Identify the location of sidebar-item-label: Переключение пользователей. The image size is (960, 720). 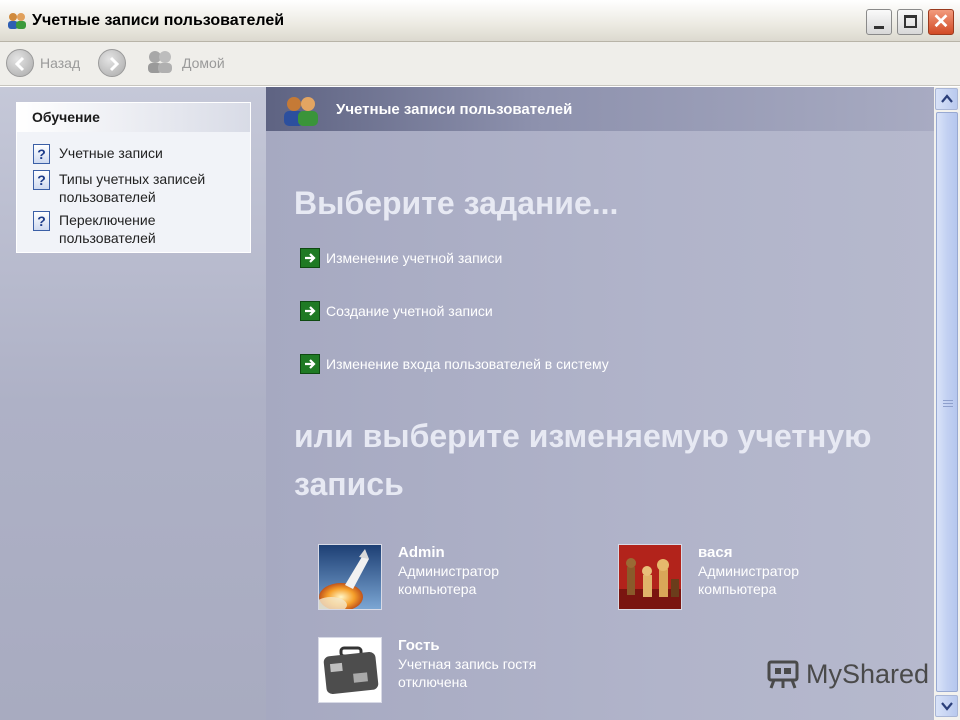
(107, 229).